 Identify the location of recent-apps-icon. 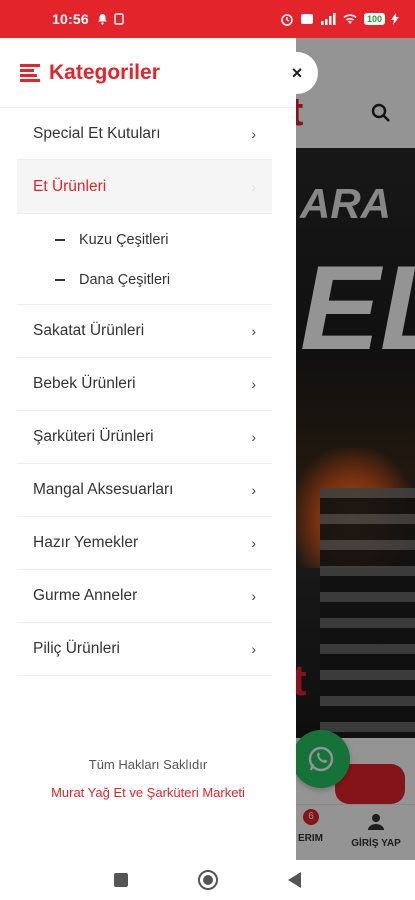
(121, 880).